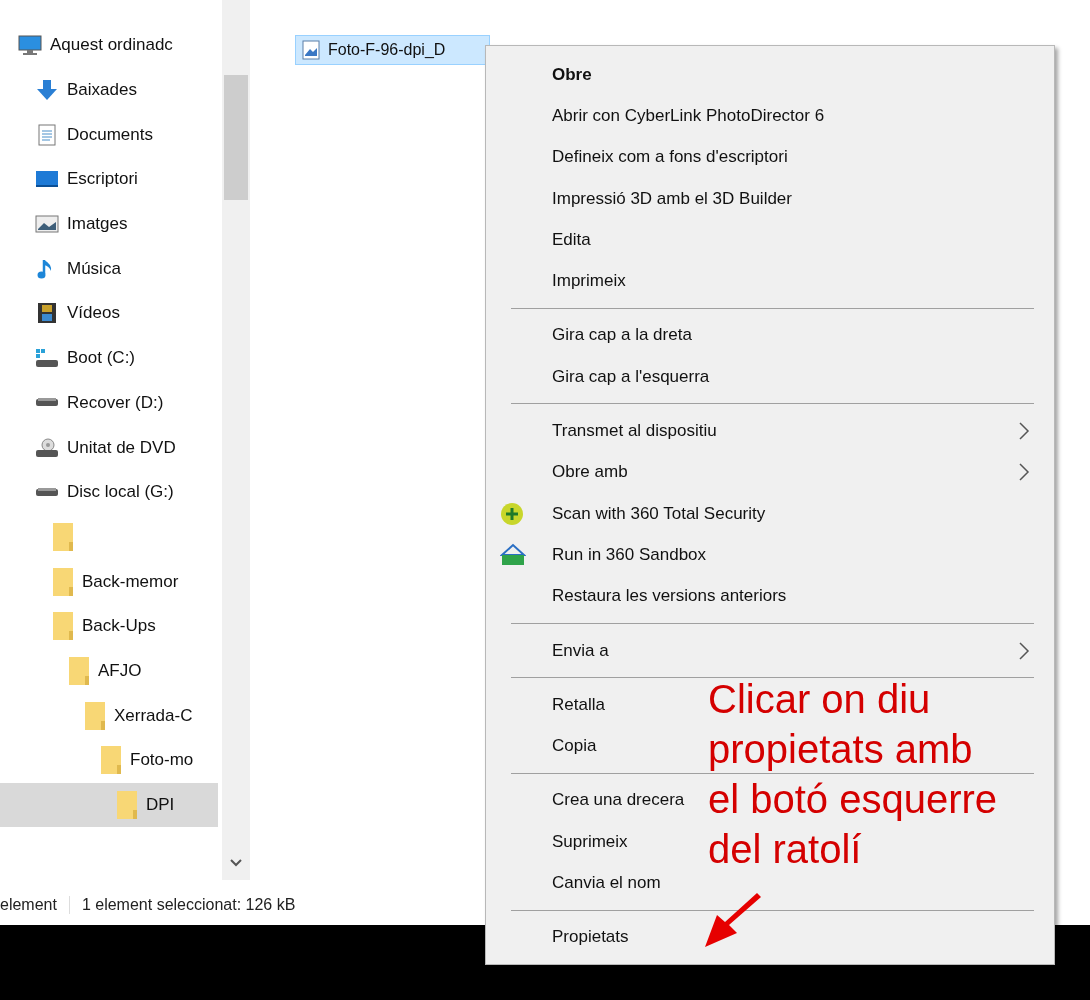 Image resolution: width=1090 pixels, height=1000 pixels. I want to click on menu-item: Restaura les versions anteriors, so click(669, 596).